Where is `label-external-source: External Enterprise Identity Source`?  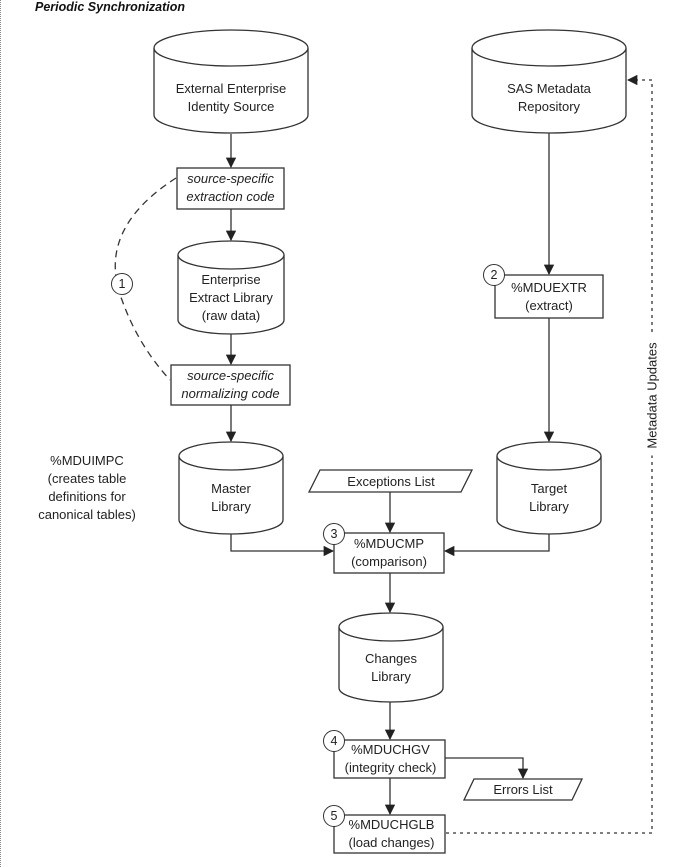
label-external-source: External Enterprise Identity Source is located at coordinates (231, 97).